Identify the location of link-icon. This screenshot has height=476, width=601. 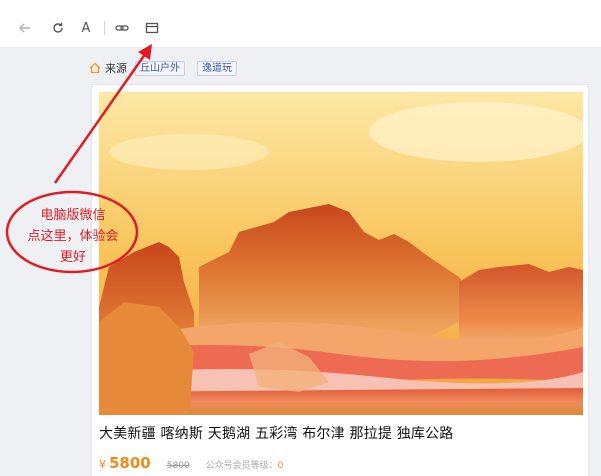
(122, 28).